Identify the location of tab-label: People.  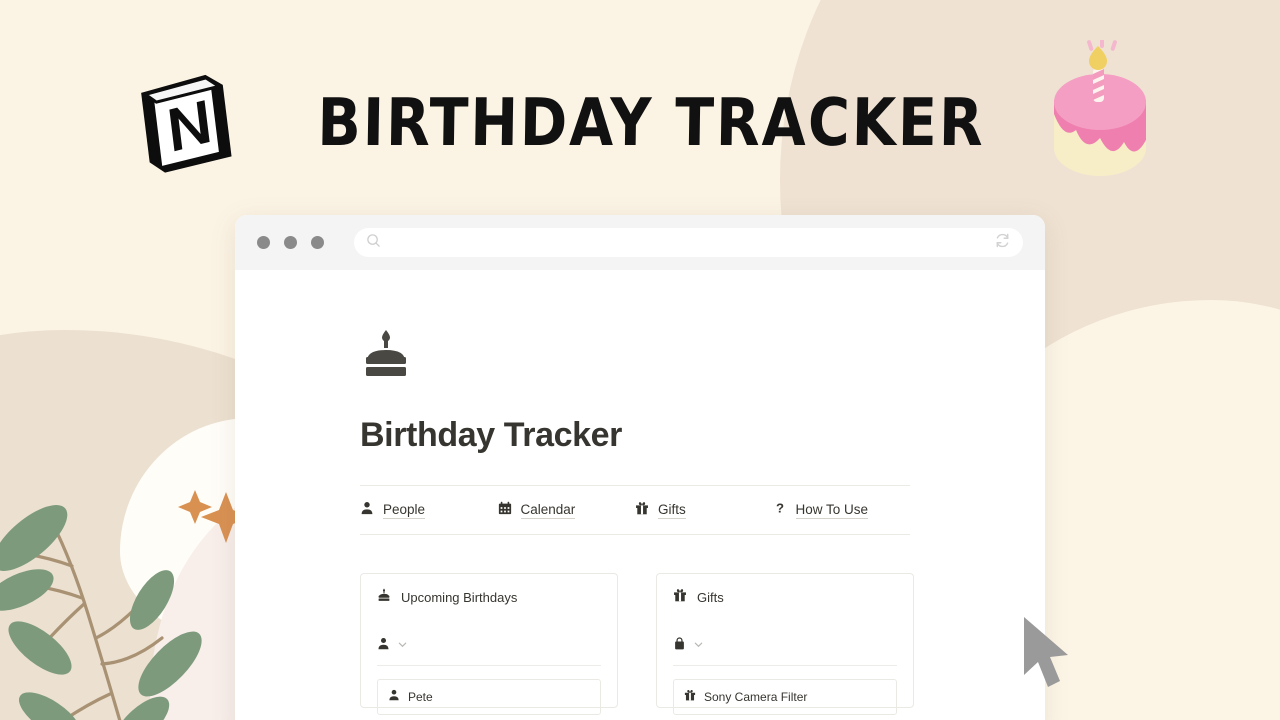
(404, 510).